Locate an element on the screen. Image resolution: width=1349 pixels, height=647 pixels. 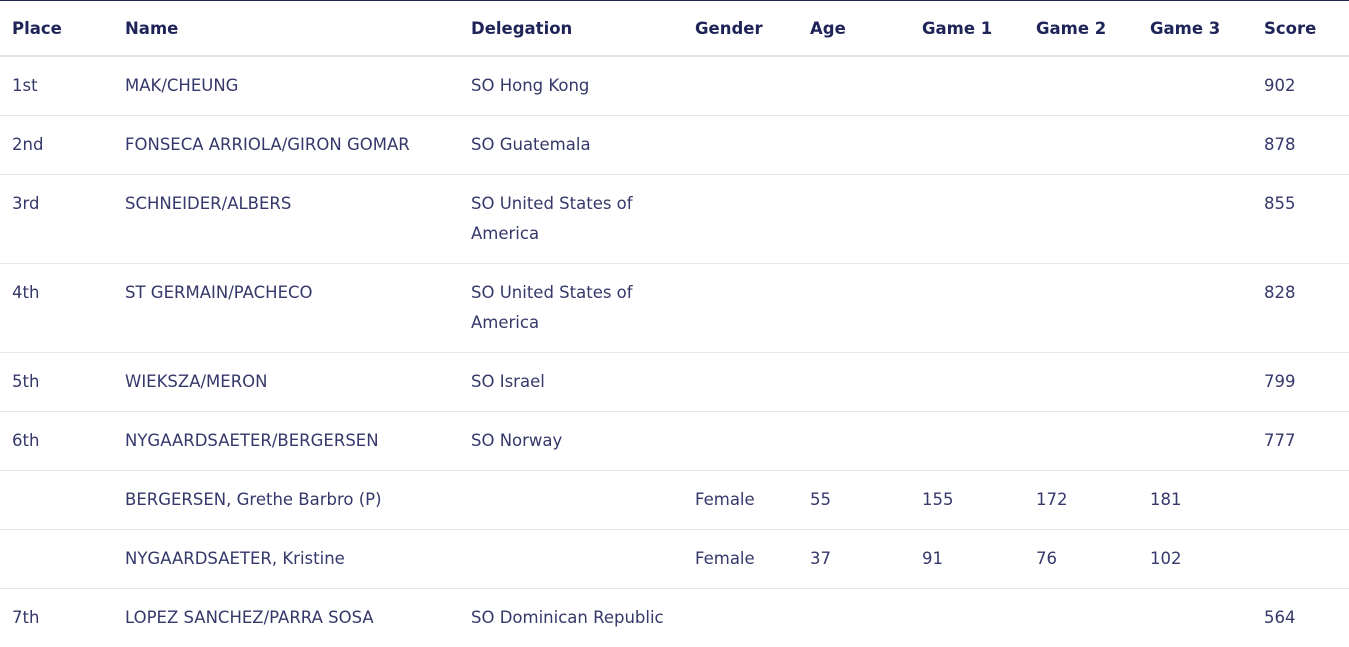
score-cell: 902 is located at coordinates (1300, 86).